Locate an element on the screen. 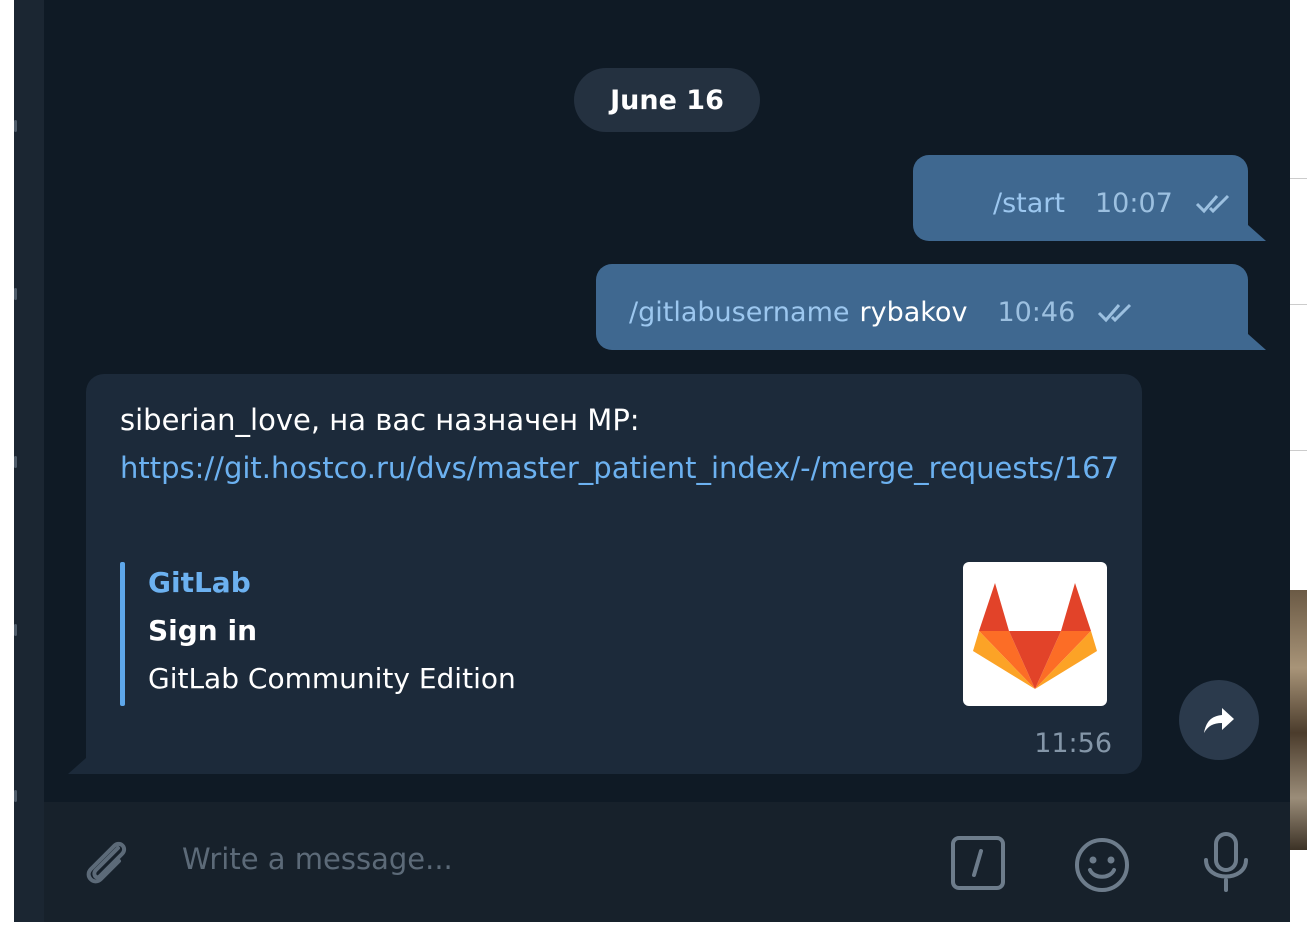 The height and width of the screenshot is (930, 1307). preview-site-name: GitLab is located at coordinates (199, 582).